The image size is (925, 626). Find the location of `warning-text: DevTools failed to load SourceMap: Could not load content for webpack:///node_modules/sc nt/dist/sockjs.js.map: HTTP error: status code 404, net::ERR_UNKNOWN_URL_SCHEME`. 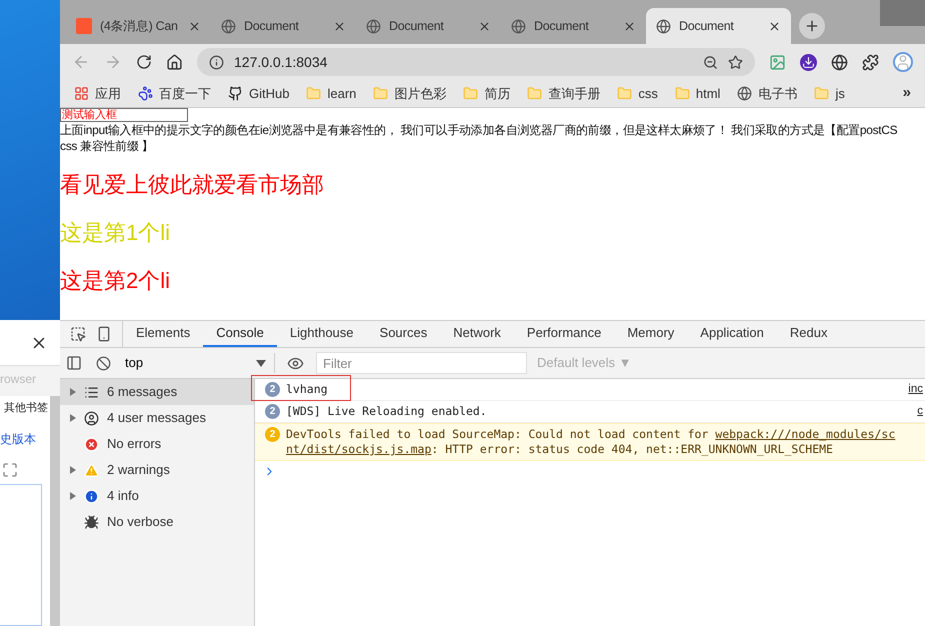

warning-text: DevTools failed to load SourceMap: Could not load content for webpack:///node_modules/sc nt/dist/sockjs.js.map: HTTP error: status code 404, net::ERR_UNKNOWN_URL_SCHEME is located at coordinates (591, 442).